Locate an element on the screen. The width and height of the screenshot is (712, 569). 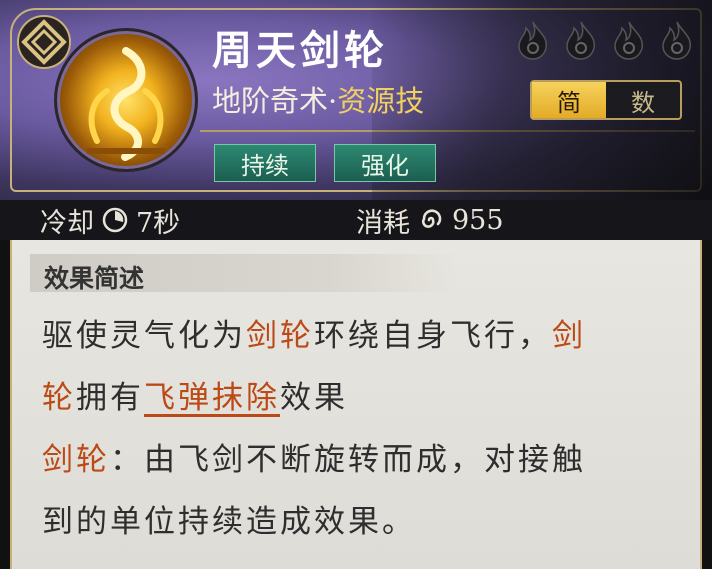
effect-text: 驱使灵气化为 is located at coordinates (144, 336).